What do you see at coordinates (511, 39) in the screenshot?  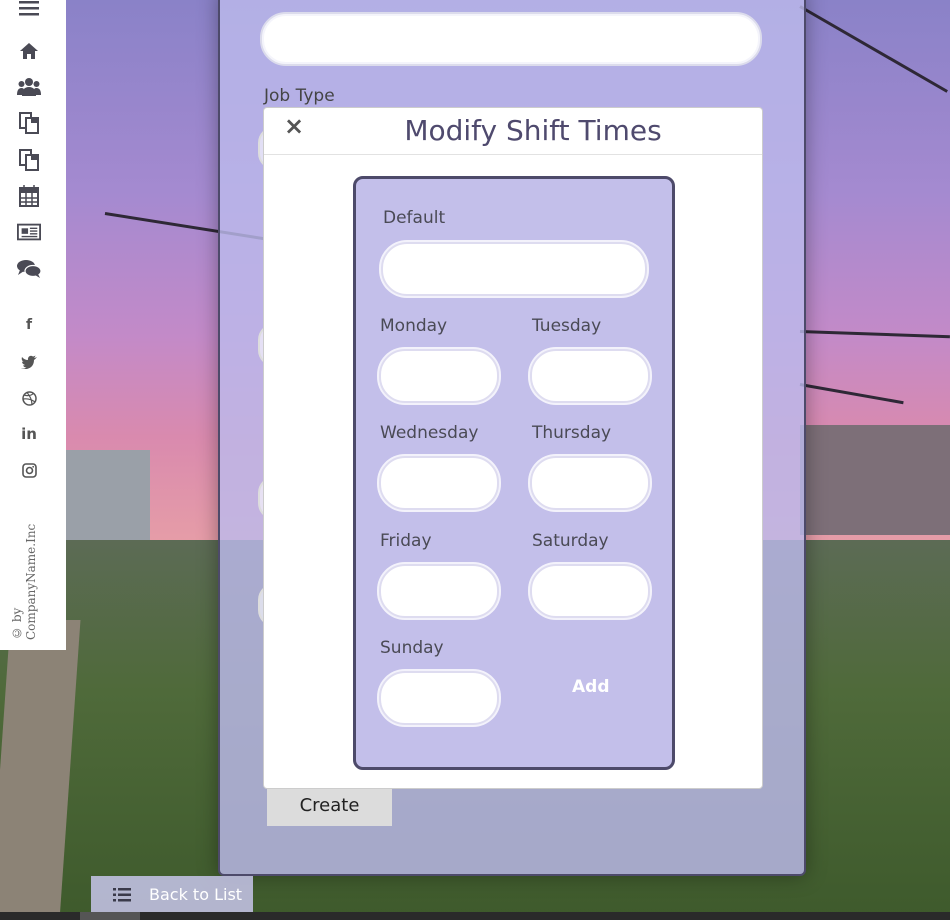 I see `form-text-input` at bounding box center [511, 39].